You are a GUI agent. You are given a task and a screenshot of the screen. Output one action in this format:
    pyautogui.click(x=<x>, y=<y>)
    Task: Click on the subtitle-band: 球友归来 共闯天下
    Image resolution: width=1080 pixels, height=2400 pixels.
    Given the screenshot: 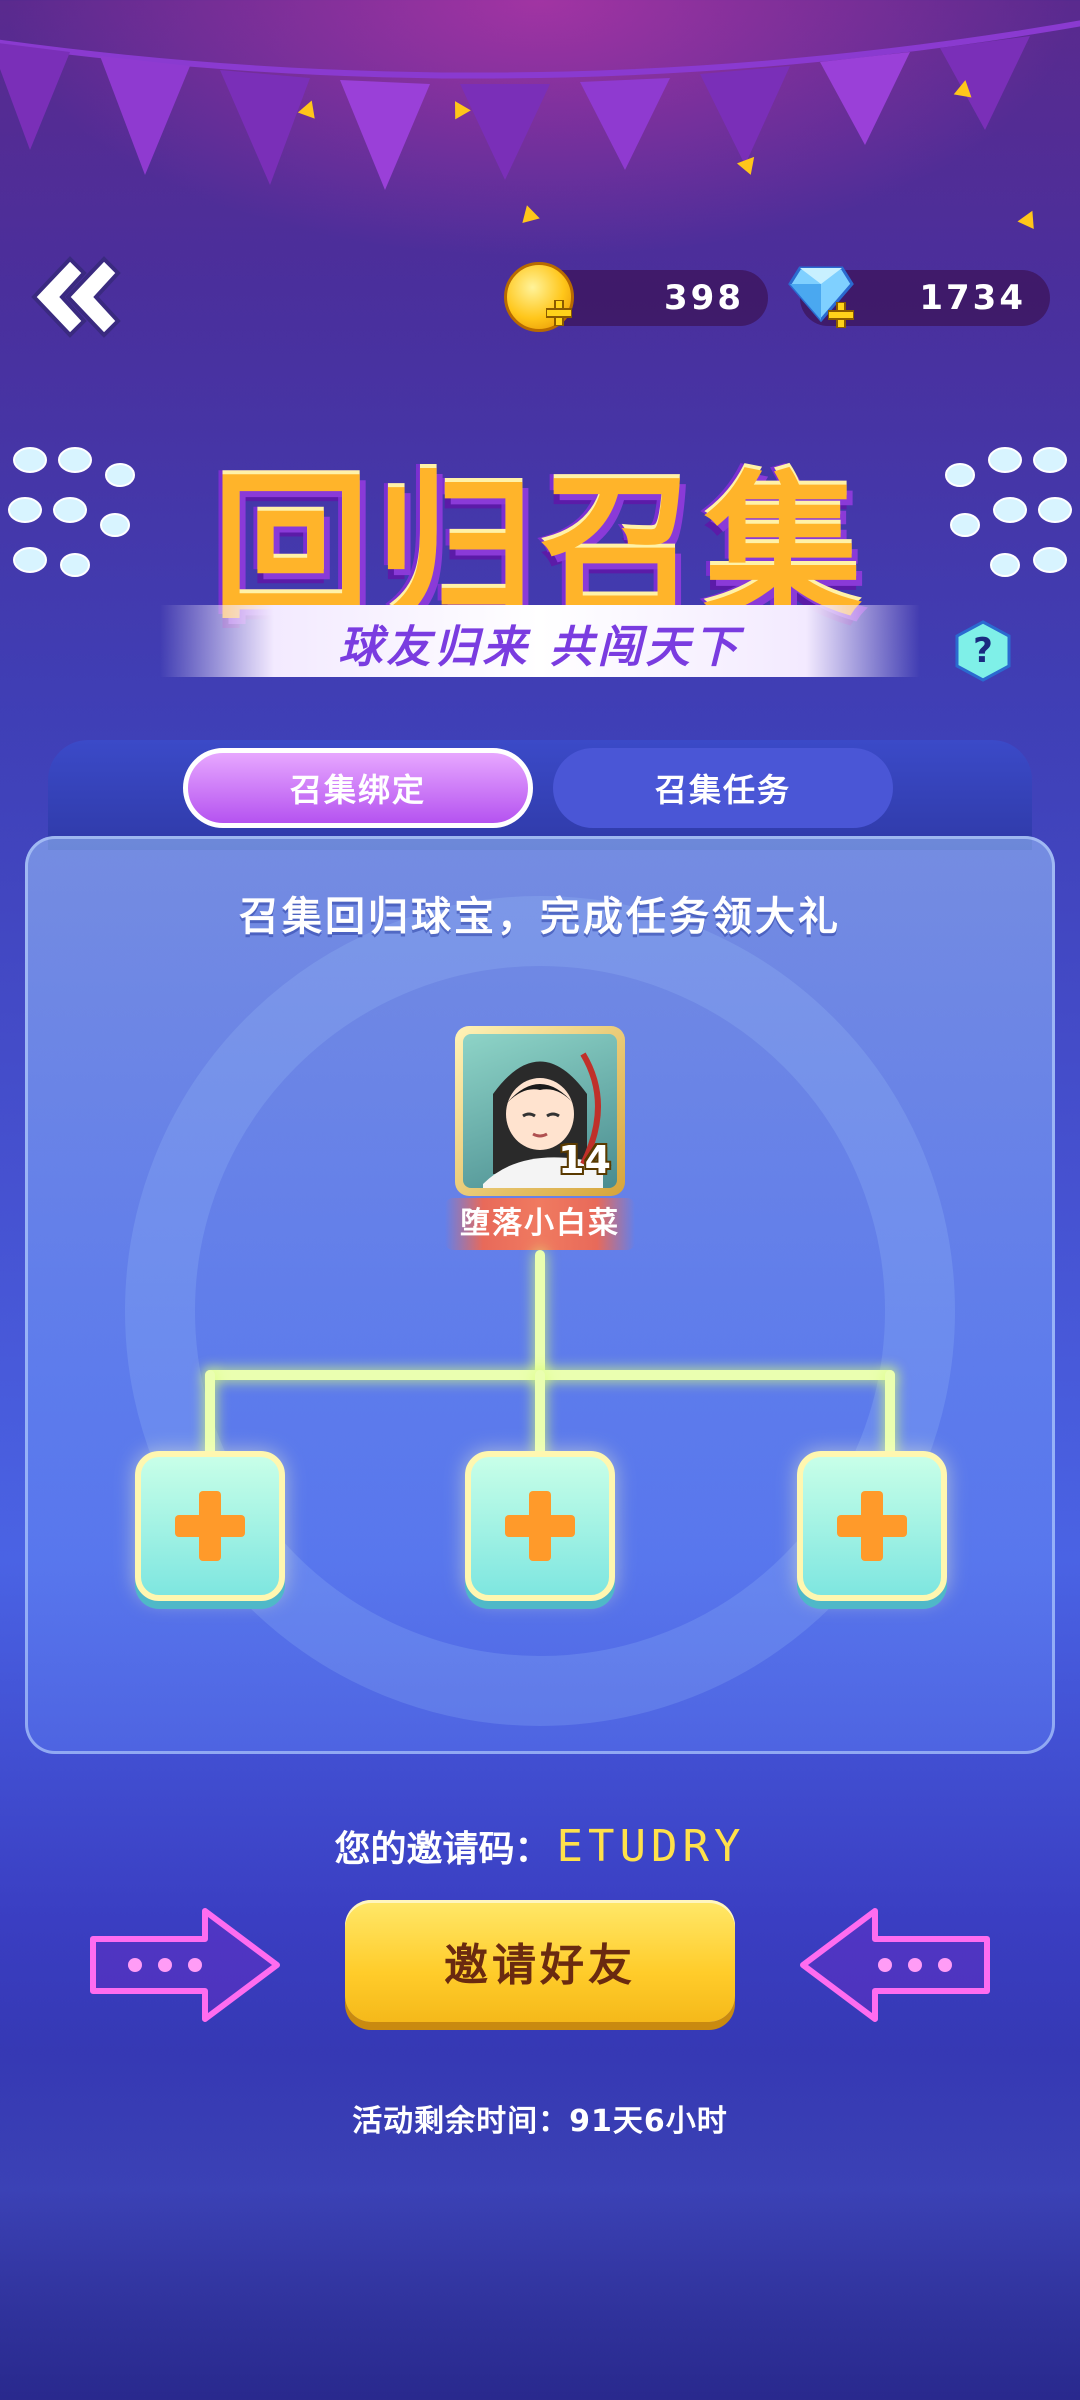 What is the action you would take?
    pyautogui.click(x=540, y=641)
    